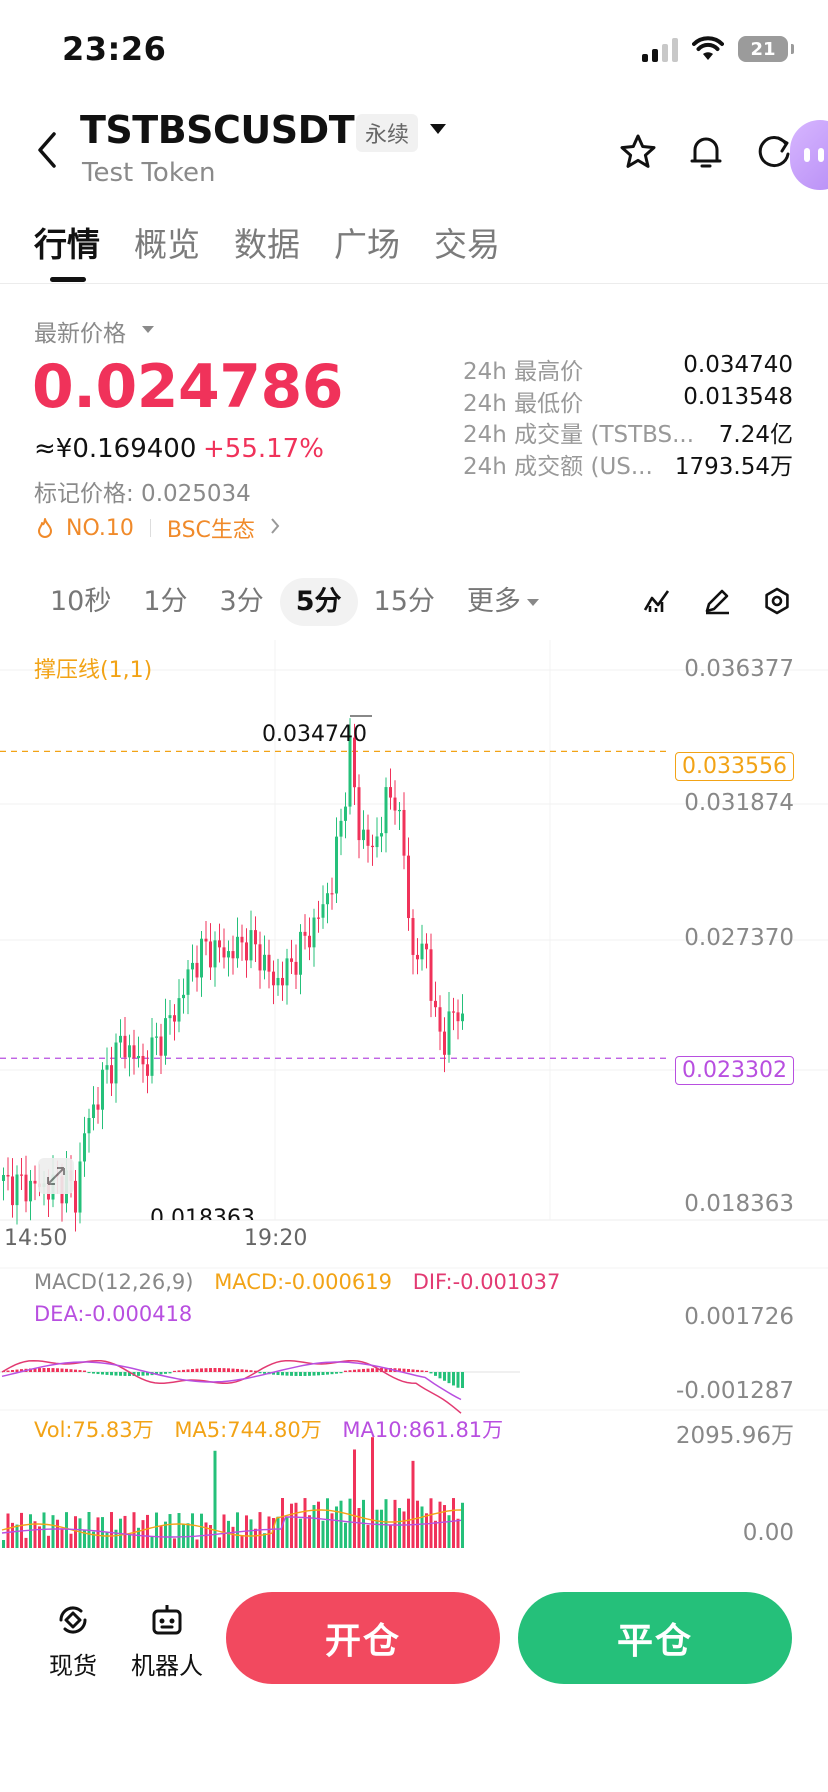 The image size is (828, 1792). Describe the element at coordinates (657, 601) in the screenshot. I see `indicator-tool-icon` at that location.